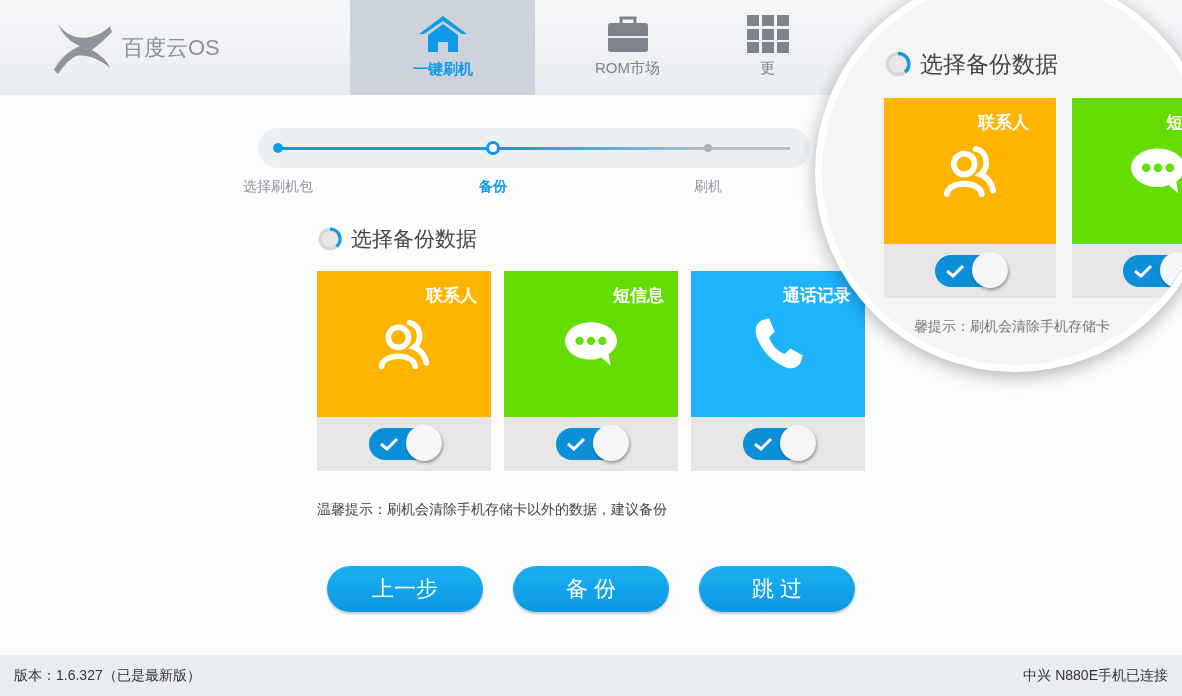 The image size is (1182, 696). Describe the element at coordinates (171, 48) in the screenshot. I see `logo-text: 百度云OS` at that location.